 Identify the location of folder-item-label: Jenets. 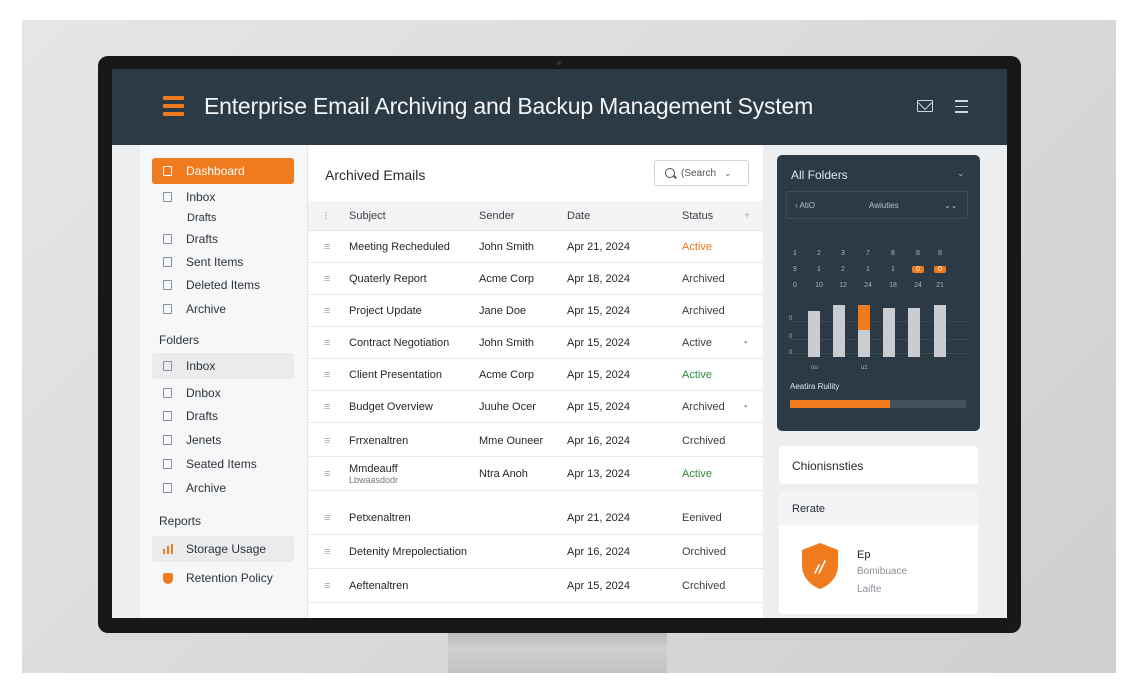
(204, 440).